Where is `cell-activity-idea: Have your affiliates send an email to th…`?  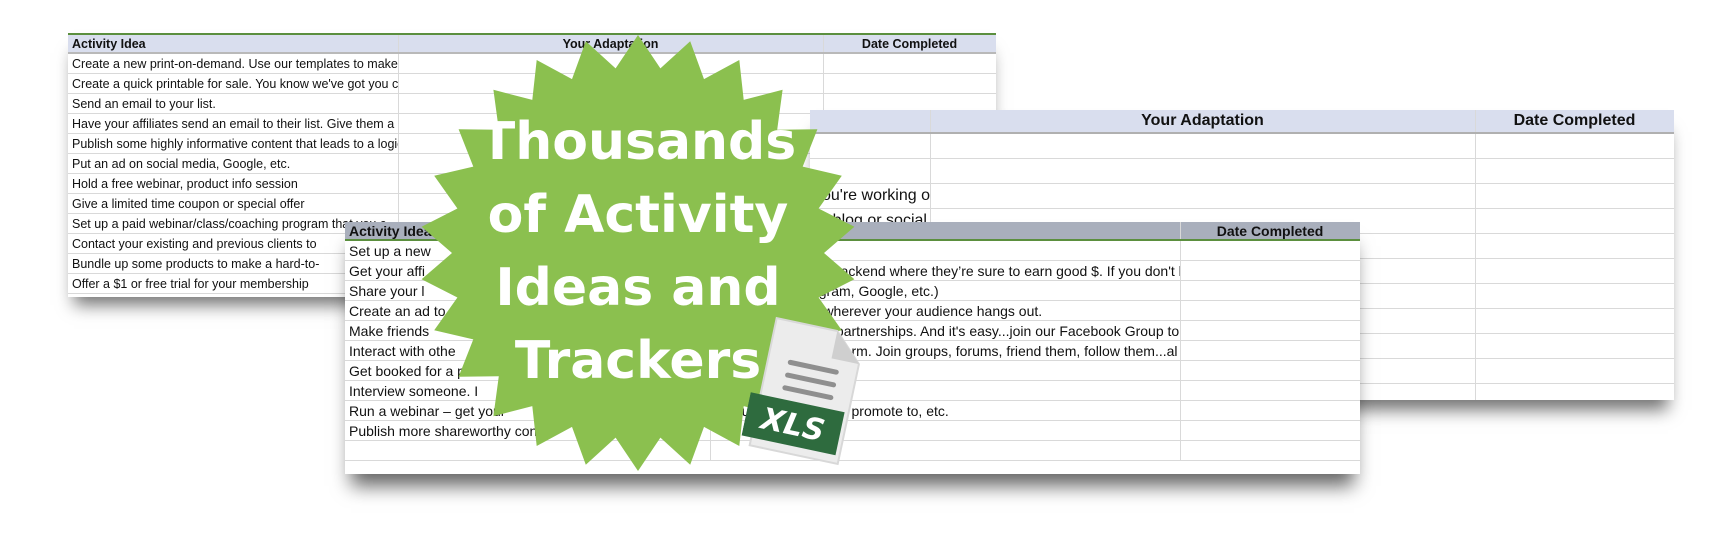 cell-activity-idea: Have your affiliates send an email to th… is located at coordinates (233, 123).